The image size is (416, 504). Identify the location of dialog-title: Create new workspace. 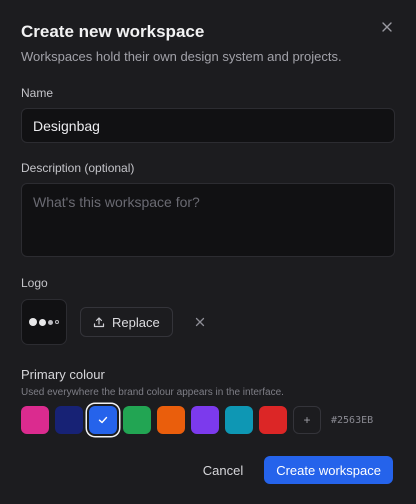
(113, 31).